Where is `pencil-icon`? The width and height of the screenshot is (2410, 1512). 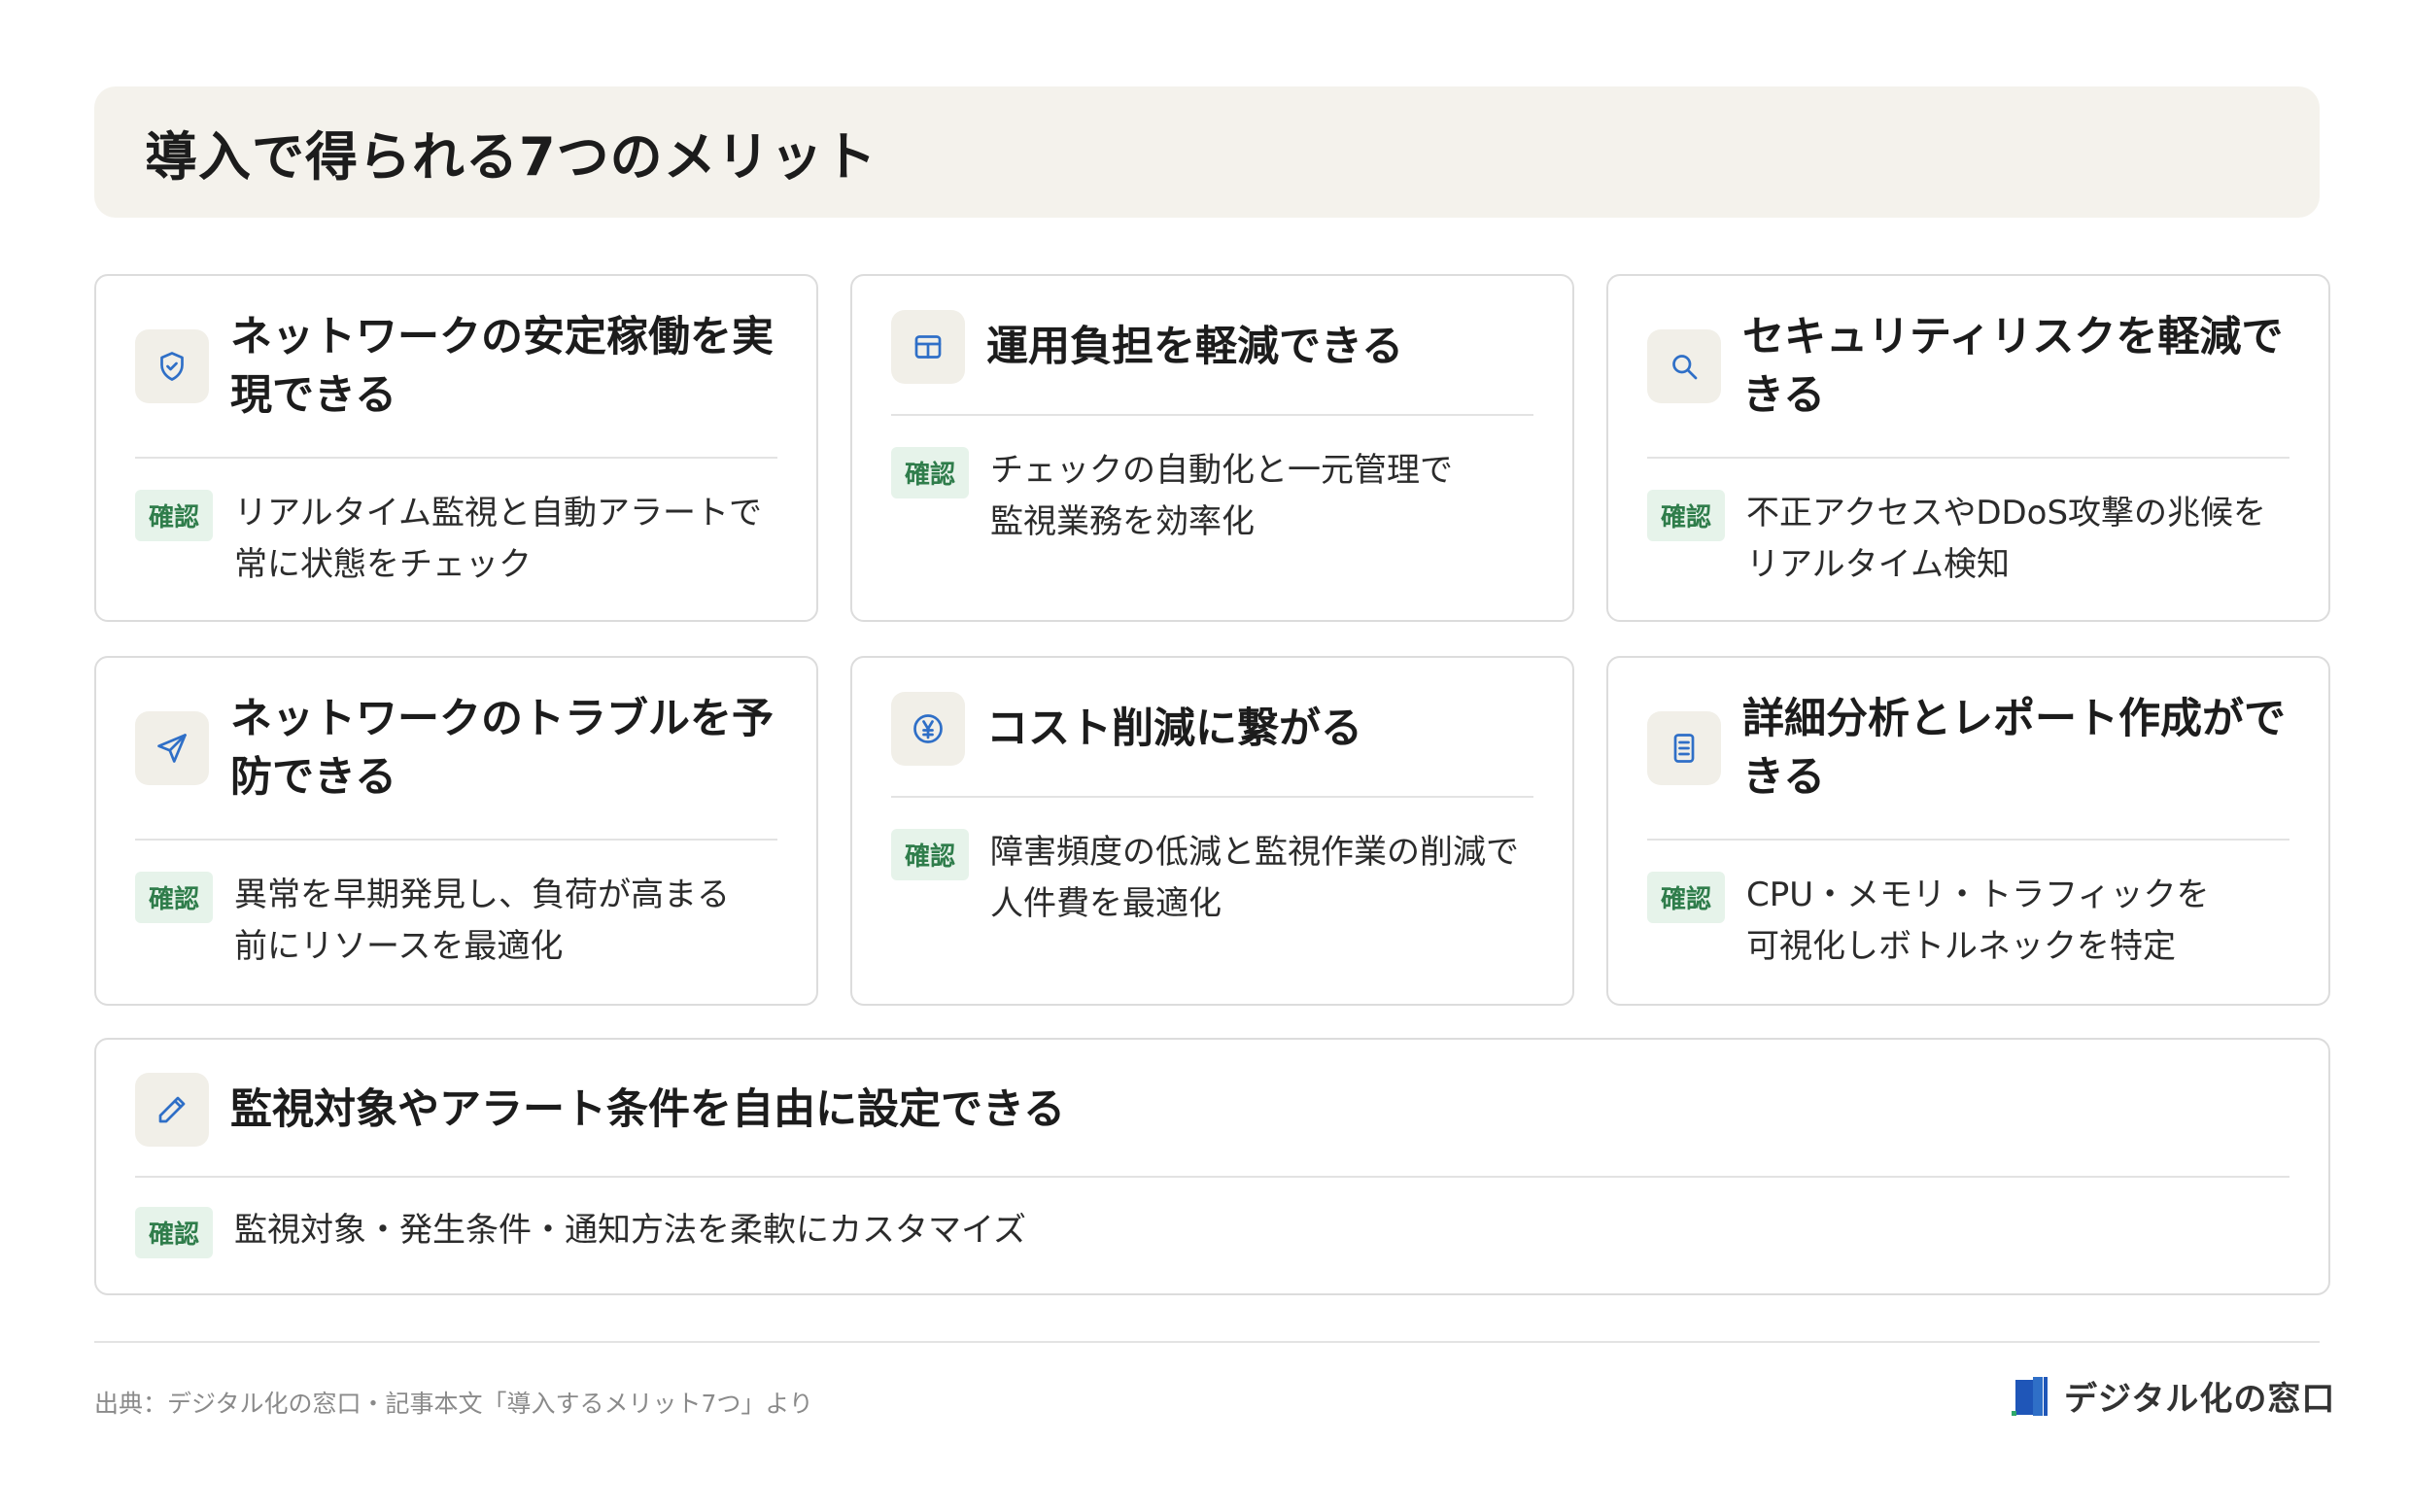 pencil-icon is located at coordinates (172, 1110).